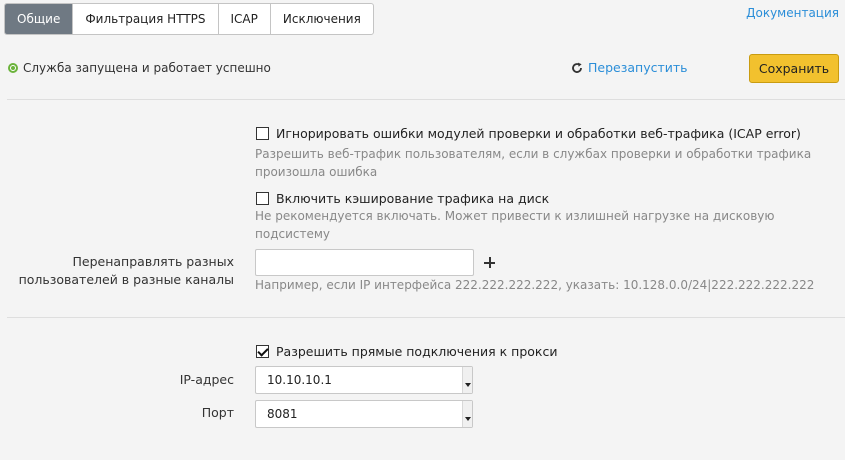 Image resolution: width=845 pixels, height=460 pixels. What do you see at coordinates (577, 67) in the screenshot?
I see `refresh-icon` at bounding box center [577, 67].